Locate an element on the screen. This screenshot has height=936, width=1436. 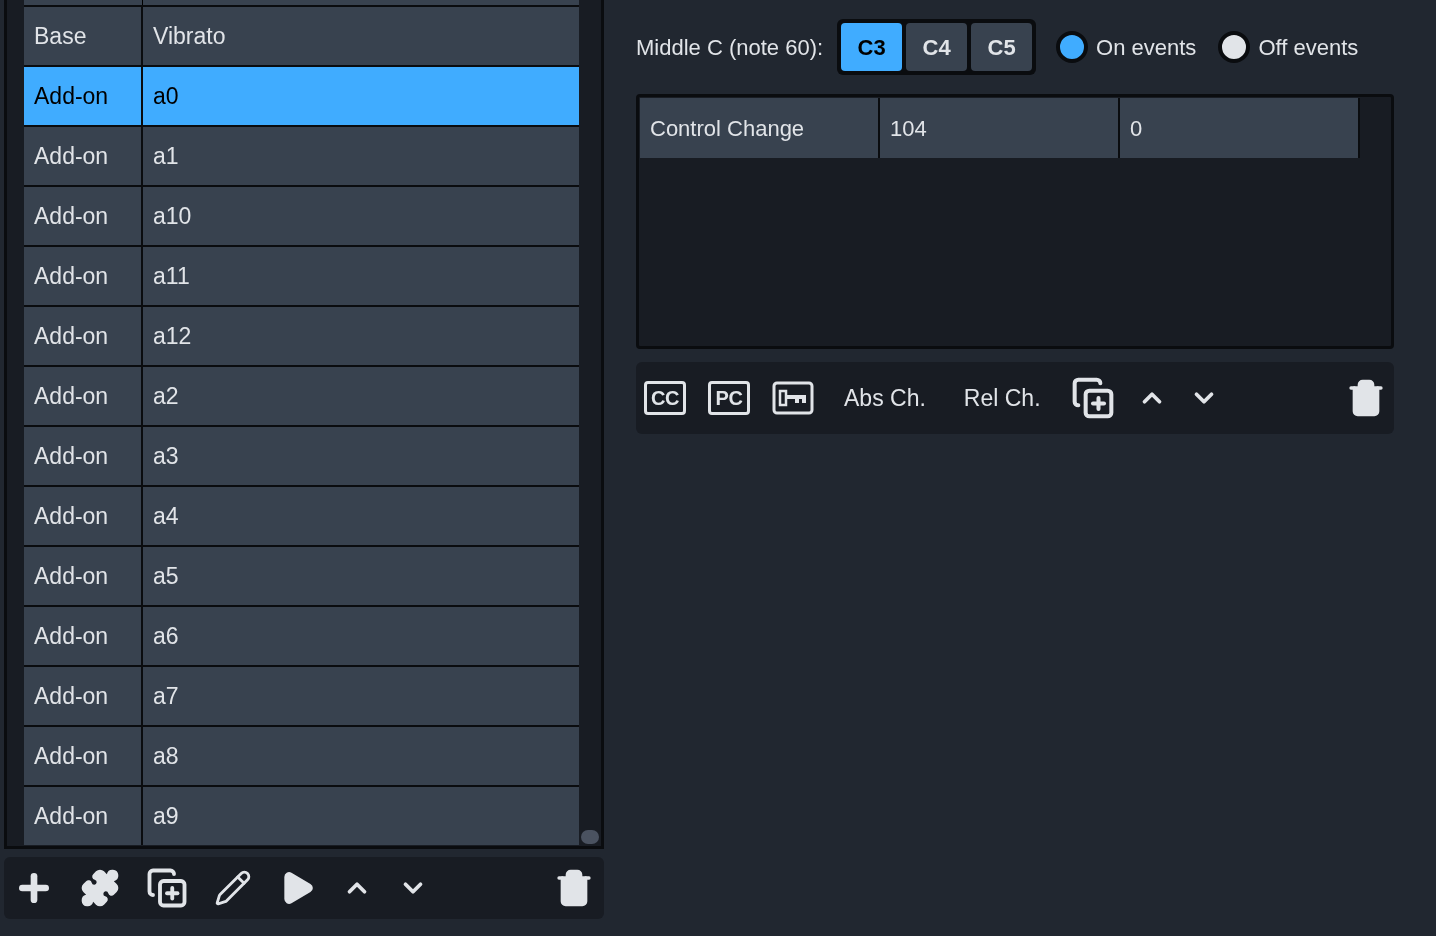
key-icon is located at coordinates (793, 398).